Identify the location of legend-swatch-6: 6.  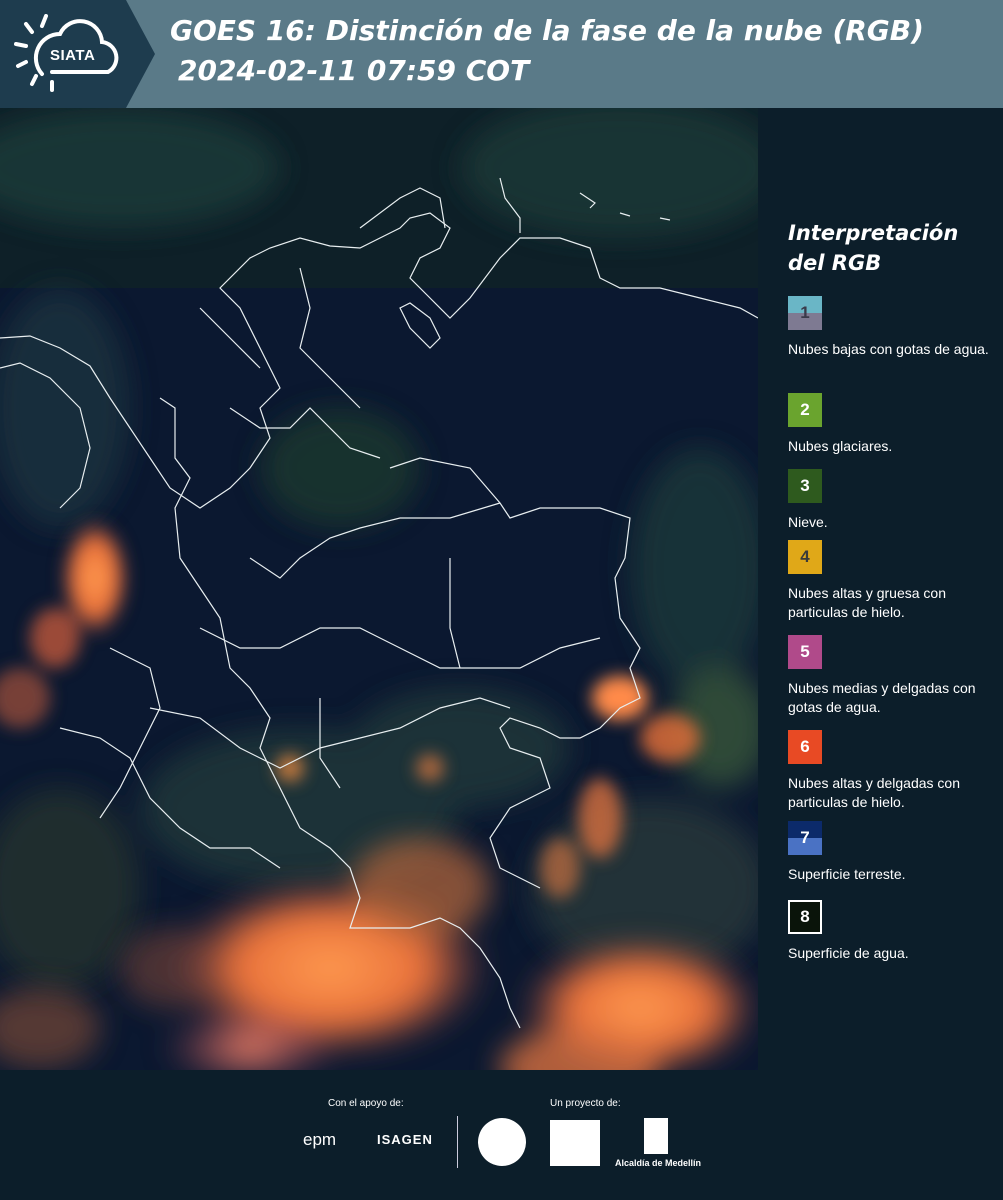
(805, 747).